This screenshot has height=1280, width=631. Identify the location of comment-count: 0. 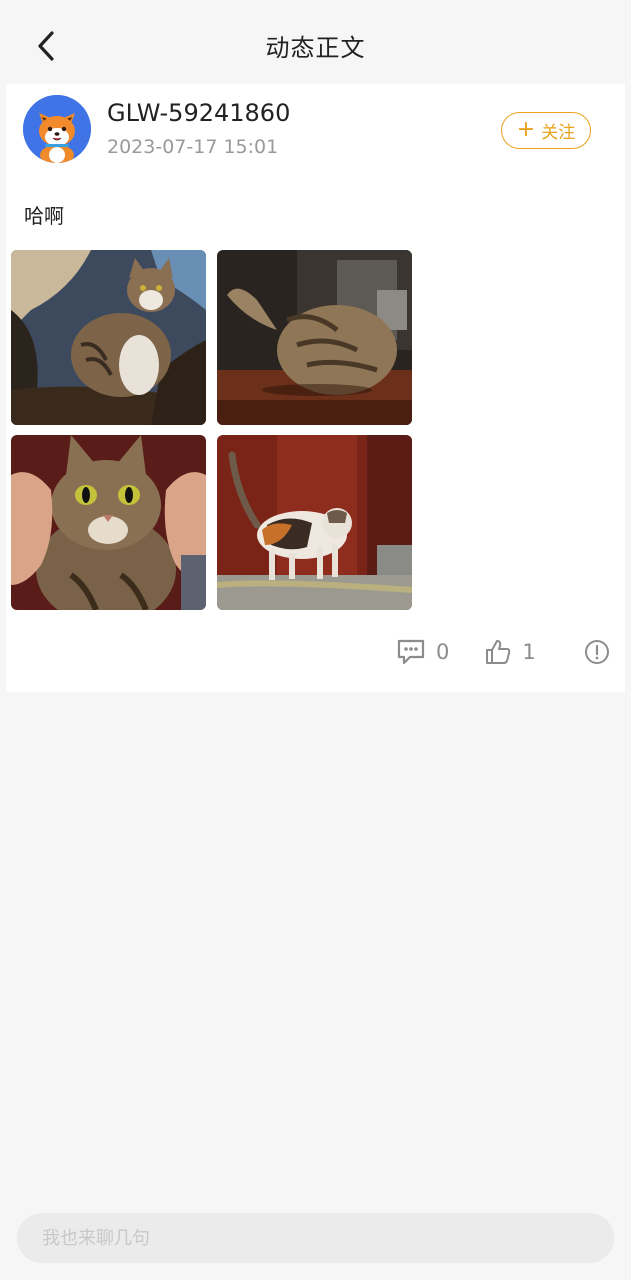
(443, 652).